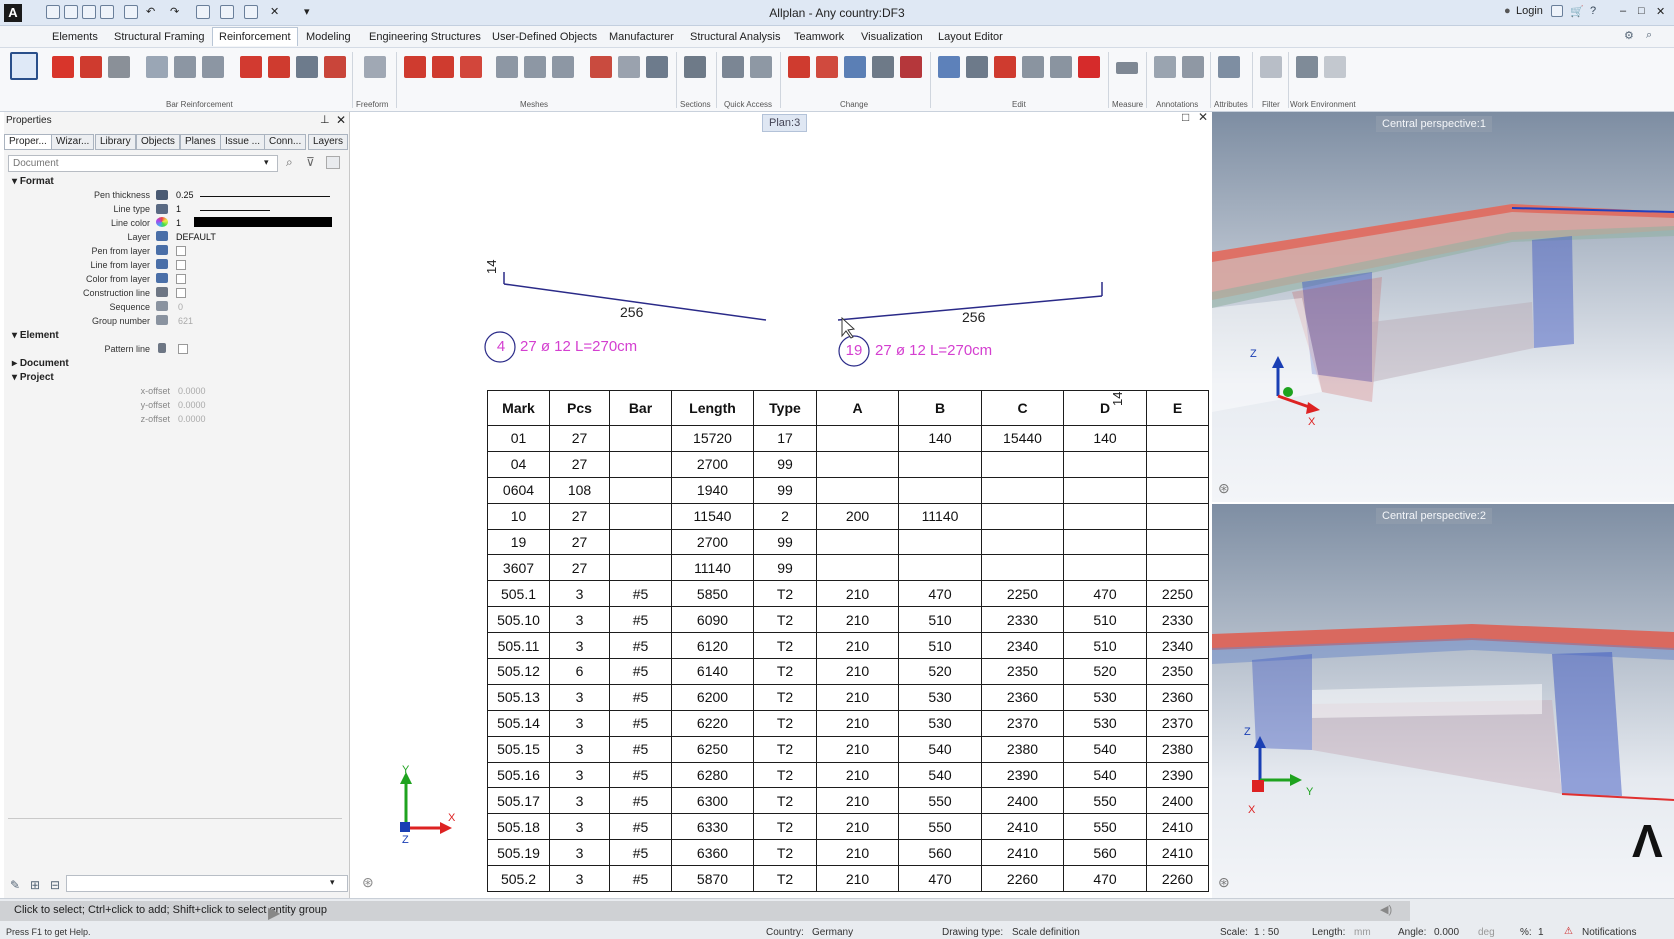  Describe the element at coordinates (848, 438) in the screenshot. I see `table-row: 01 27 15720 17 140 15440 140` at that location.